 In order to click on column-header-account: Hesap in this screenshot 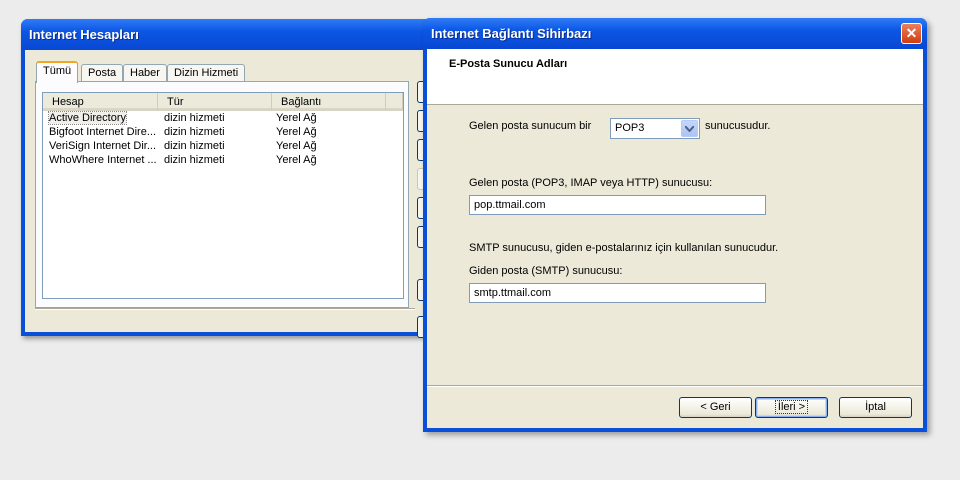, I will do `click(100, 101)`.